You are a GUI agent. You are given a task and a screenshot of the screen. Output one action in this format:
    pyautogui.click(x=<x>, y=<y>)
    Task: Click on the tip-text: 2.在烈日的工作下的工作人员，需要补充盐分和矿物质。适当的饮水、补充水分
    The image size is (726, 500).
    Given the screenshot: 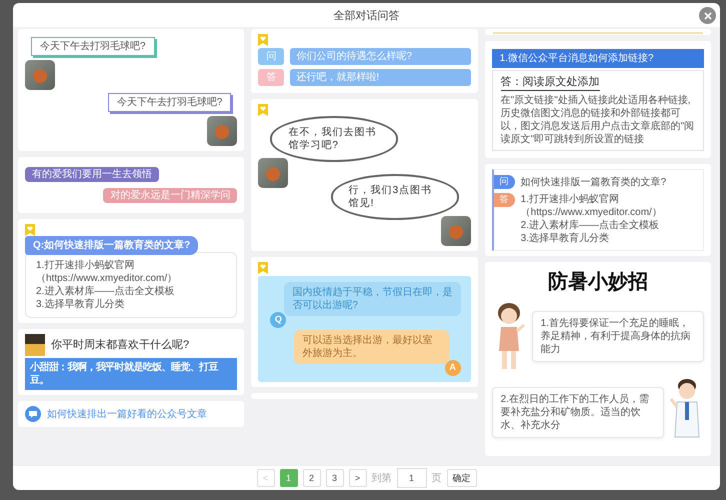 What is the action you would take?
    pyautogui.click(x=578, y=412)
    